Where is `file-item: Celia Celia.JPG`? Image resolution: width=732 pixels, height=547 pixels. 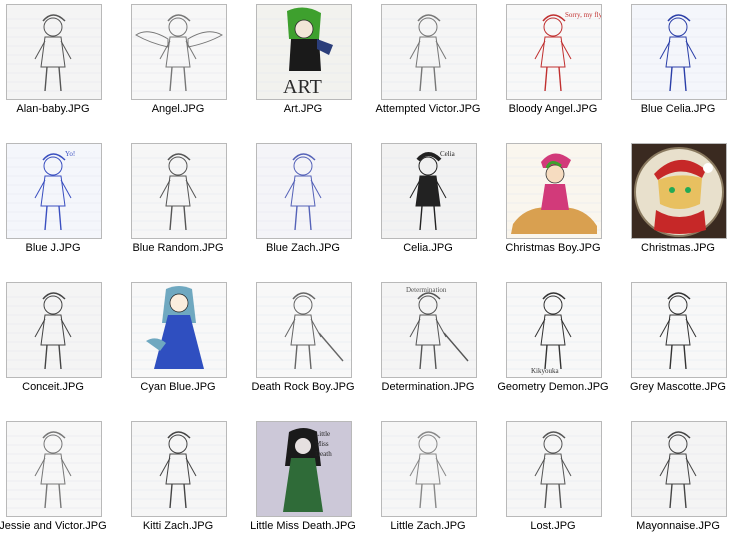 file-item: Celia Celia.JPG is located at coordinates (437, 204).